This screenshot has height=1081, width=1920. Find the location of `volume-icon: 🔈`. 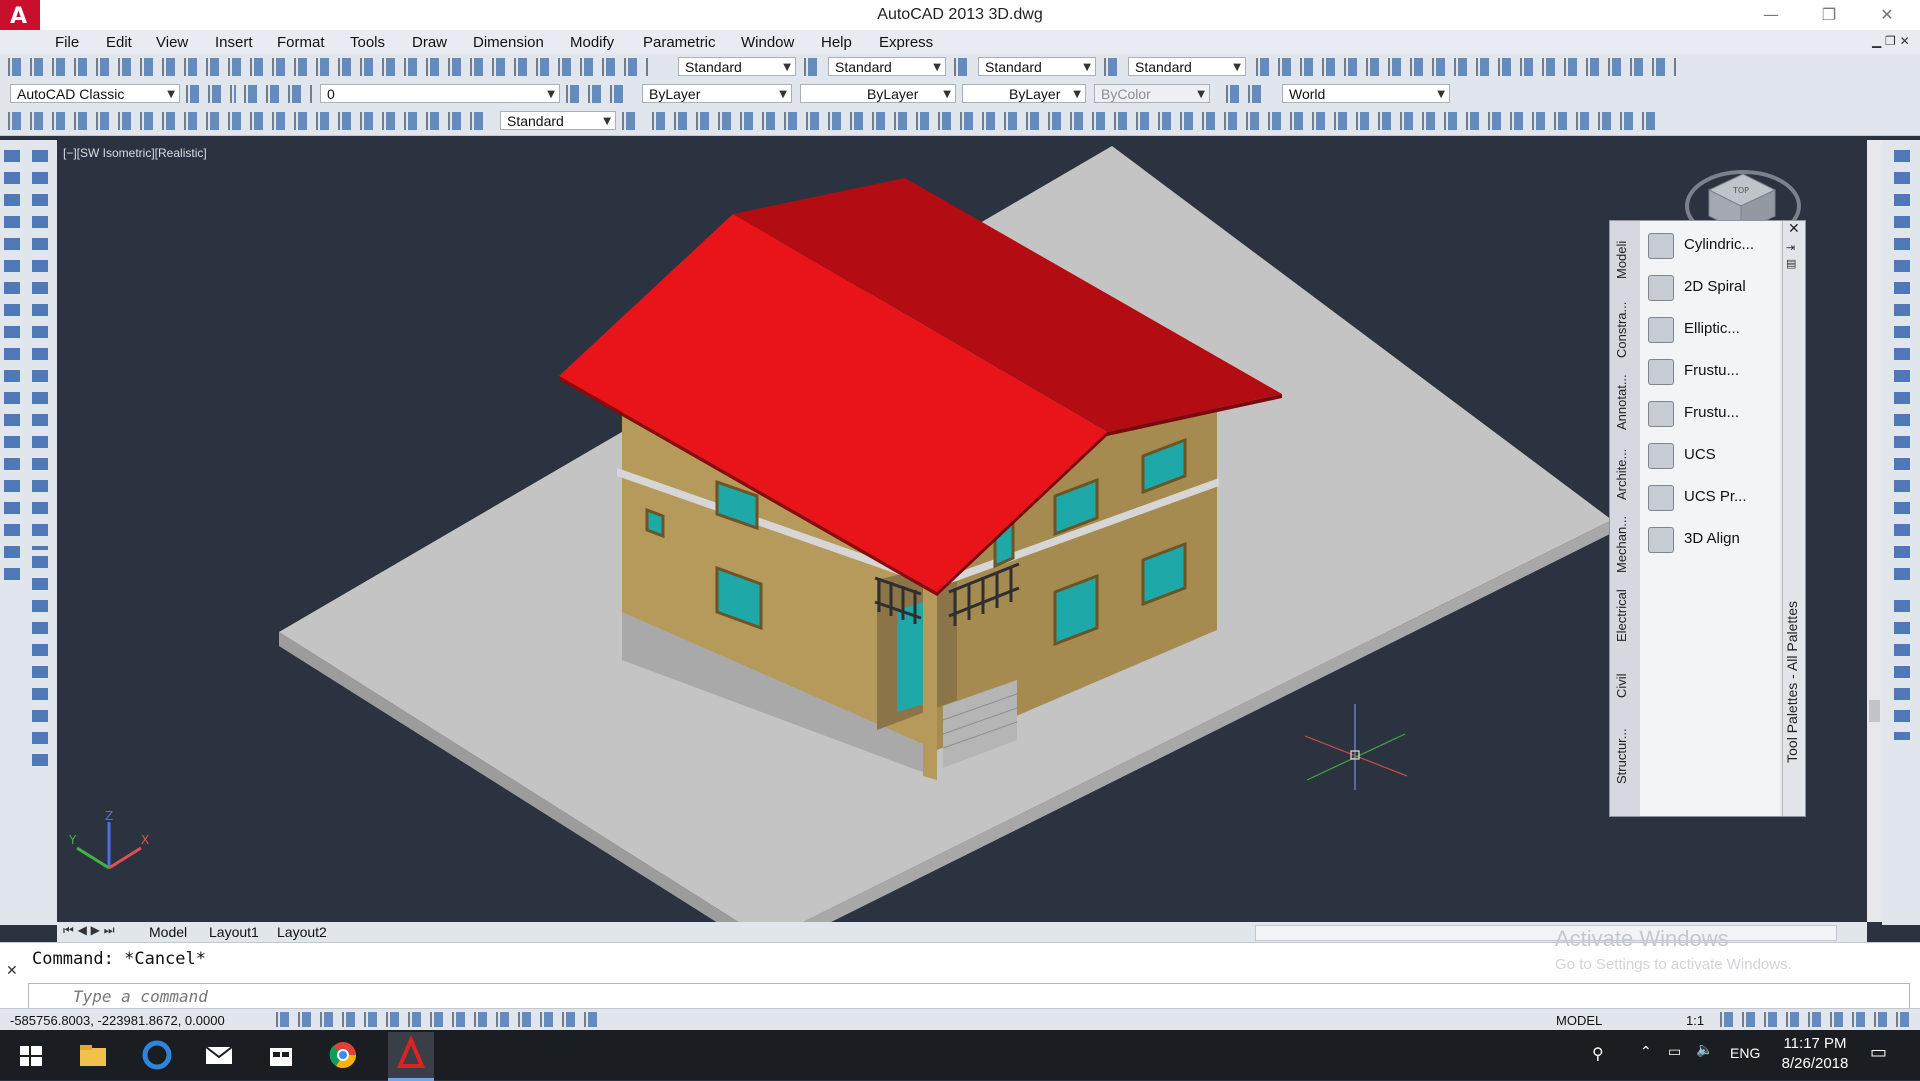

volume-icon: 🔈 is located at coordinates (1704, 1050).